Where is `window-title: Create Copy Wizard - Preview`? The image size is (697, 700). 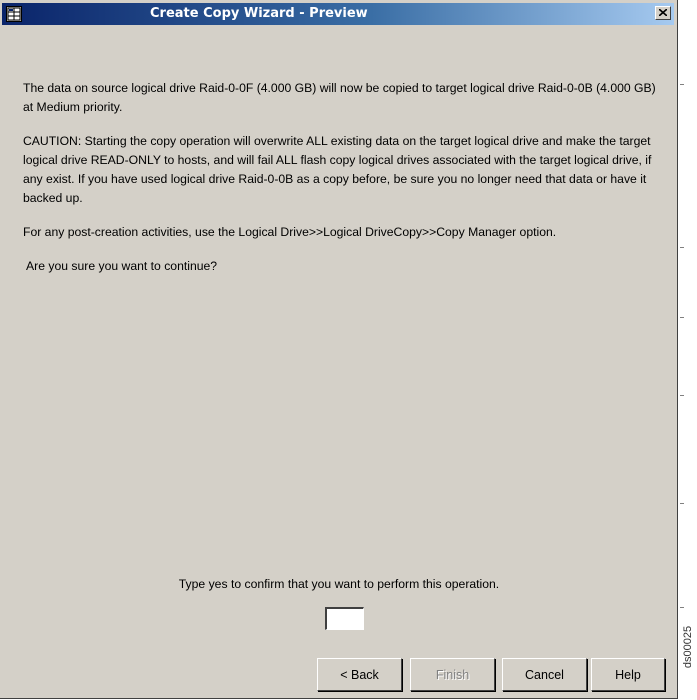 window-title: Create Copy Wizard - Preview is located at coordinates (259, 13).